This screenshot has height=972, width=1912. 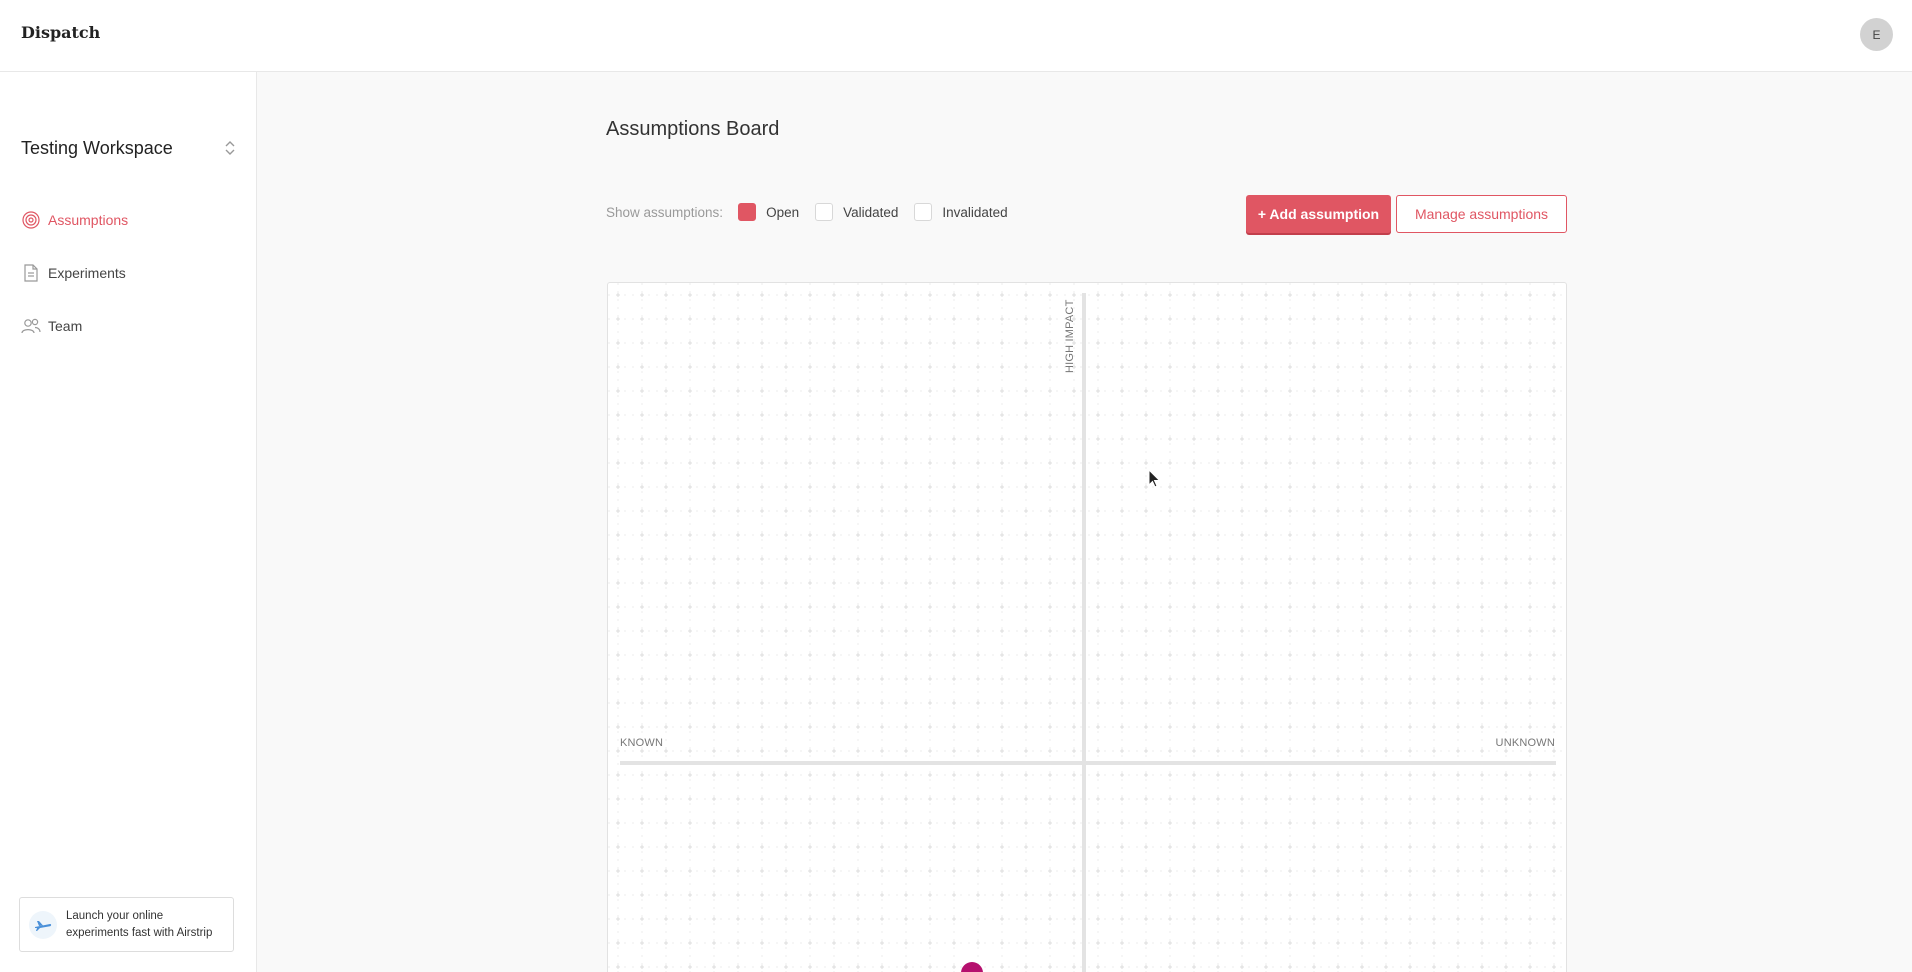 I want to click on target-icon, so click(x=31, y=220).